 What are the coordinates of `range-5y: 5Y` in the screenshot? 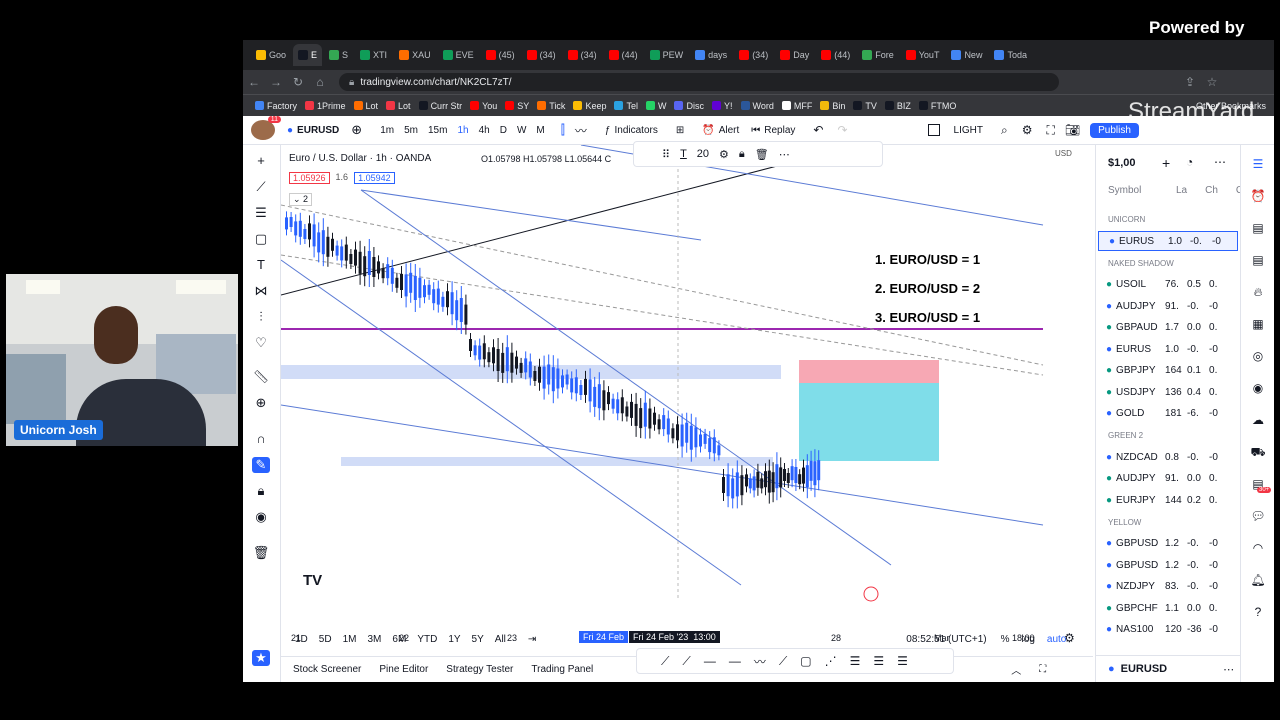 It's located at (478, 639).